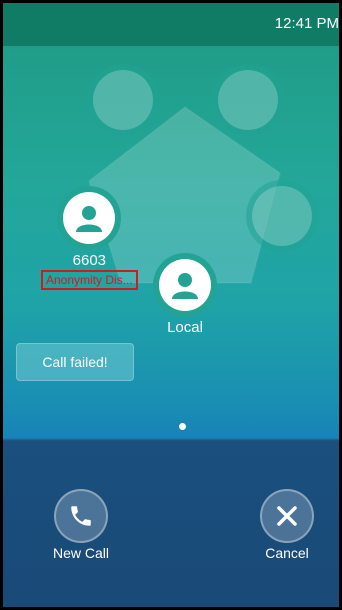 This screenshot has height=610, width=342. I want to click on cancel-label: Cancel, so click(287, 553).